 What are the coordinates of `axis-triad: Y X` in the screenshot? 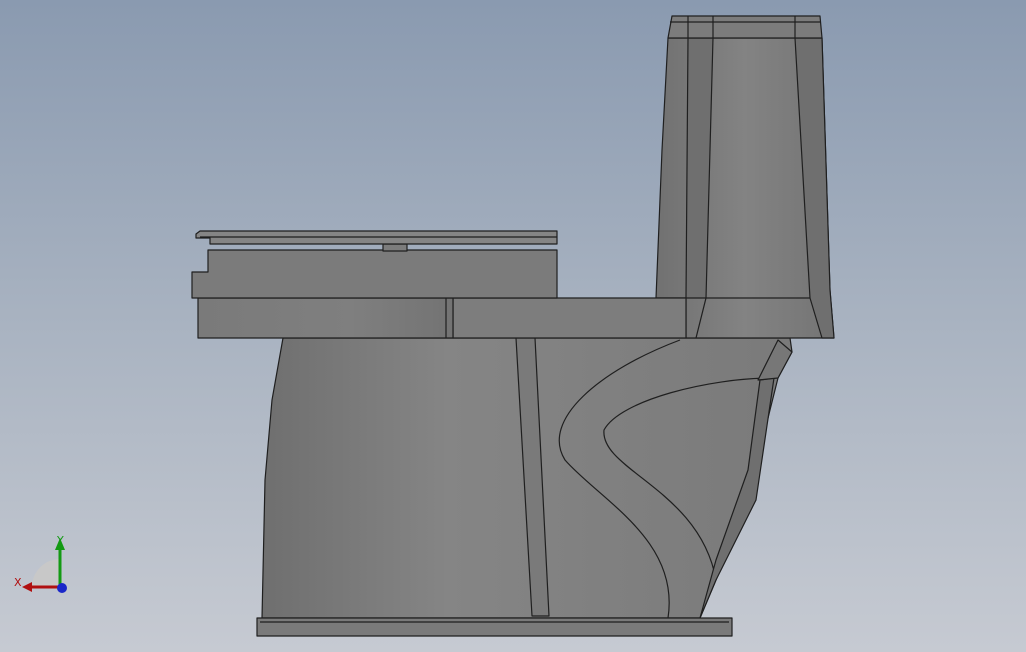 It's located at (40, 563).